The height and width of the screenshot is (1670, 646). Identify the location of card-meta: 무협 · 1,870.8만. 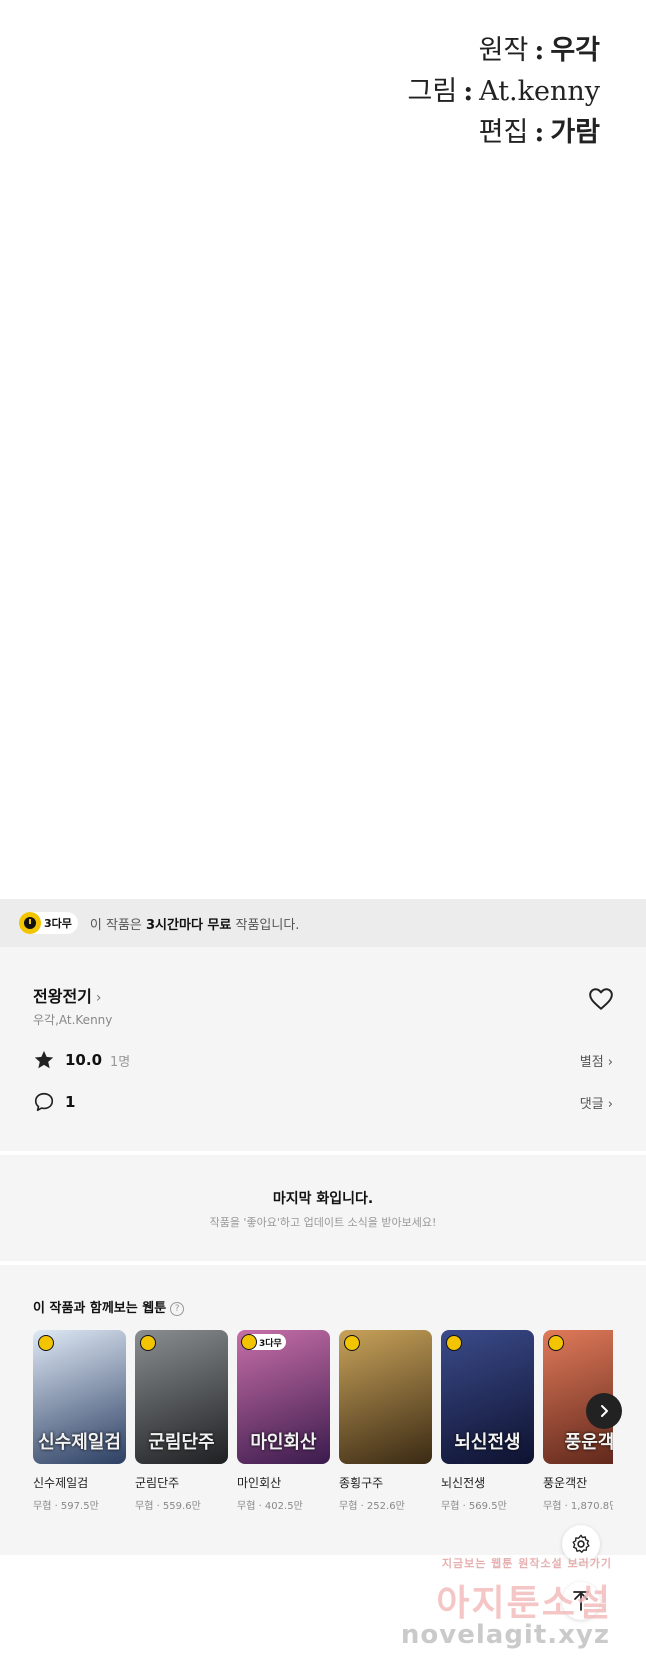
(578, 1506).